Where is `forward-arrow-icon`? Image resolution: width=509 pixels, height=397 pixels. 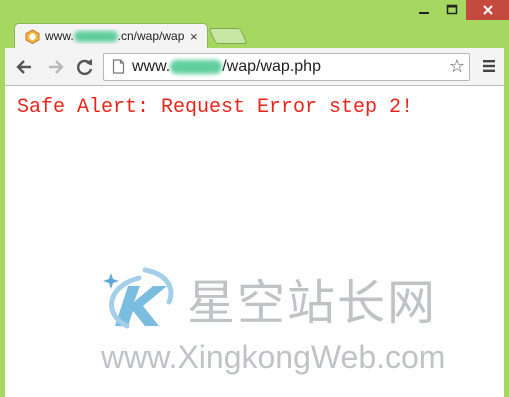
forward-arrow-icon is located at coordinates (56, 67).